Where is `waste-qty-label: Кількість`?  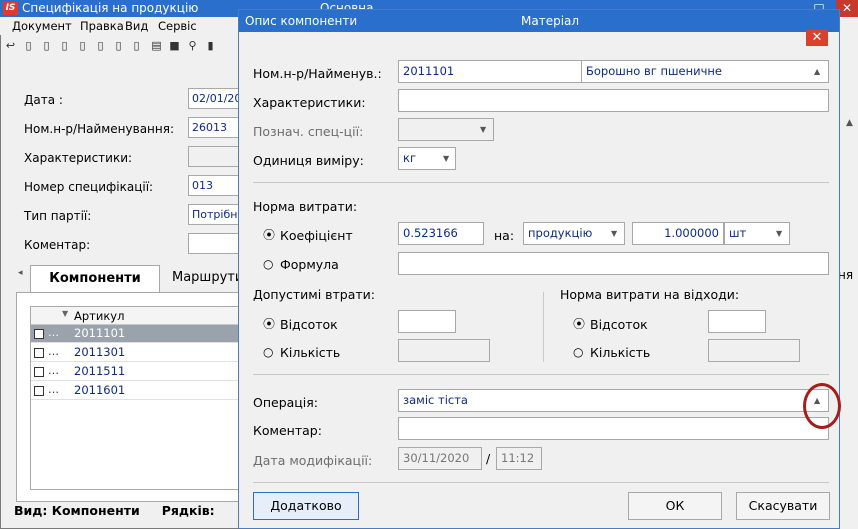
waste-qty-label: Кількість is located at coordinates (620, 352).